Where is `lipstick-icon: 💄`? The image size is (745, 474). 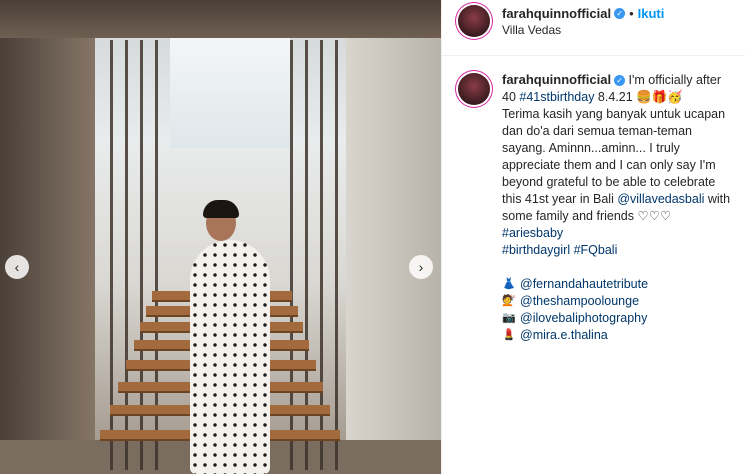 lipstick-icon: 💄 is located at coordinates (509, 335).